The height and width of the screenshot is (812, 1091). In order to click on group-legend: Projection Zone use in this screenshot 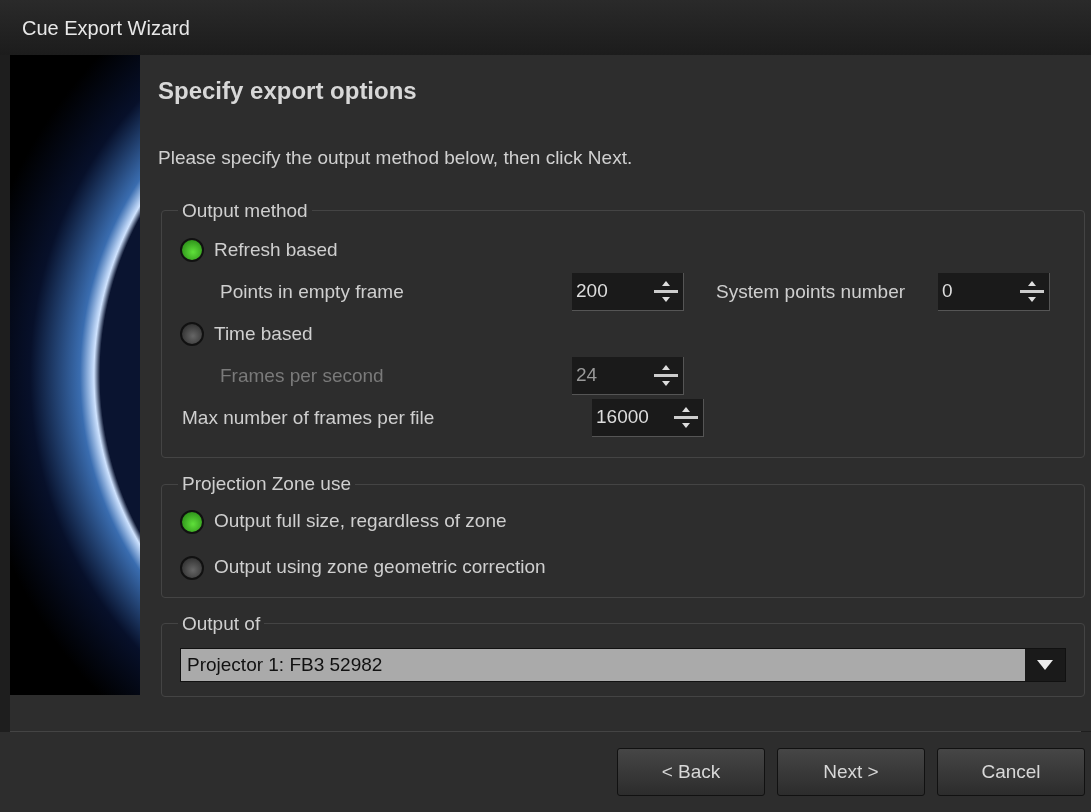, I will do `click(266, 484)`.